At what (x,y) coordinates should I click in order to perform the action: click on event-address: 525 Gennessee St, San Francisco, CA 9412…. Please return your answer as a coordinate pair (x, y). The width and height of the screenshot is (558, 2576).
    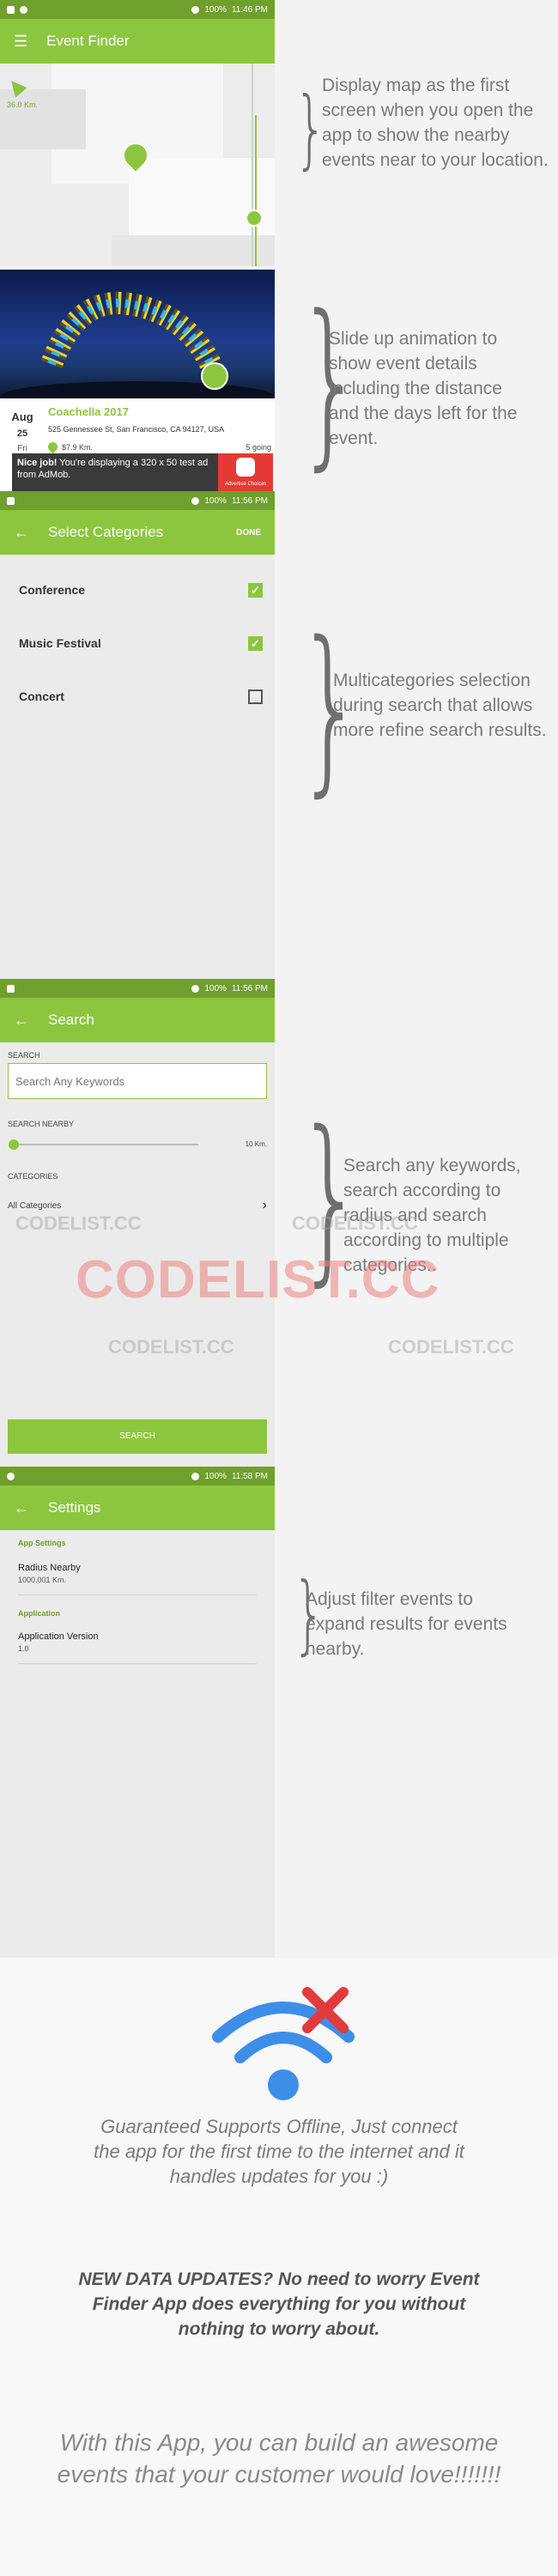
    Looking at the image, I should click on (136, 430).